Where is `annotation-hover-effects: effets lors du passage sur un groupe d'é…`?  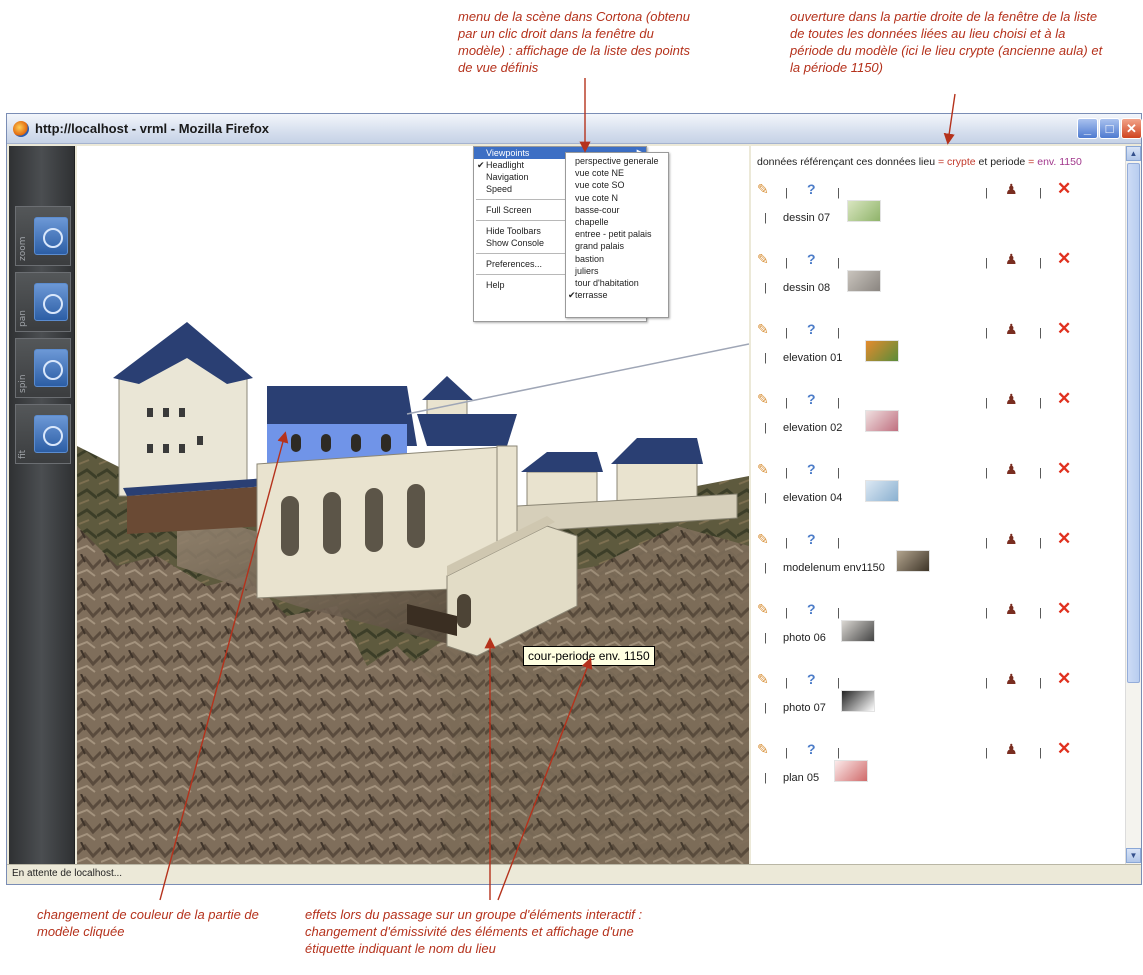
annotation-hover-effects: effets lors du passage sur un groupe d'é… is located at coordinates (474, 931).